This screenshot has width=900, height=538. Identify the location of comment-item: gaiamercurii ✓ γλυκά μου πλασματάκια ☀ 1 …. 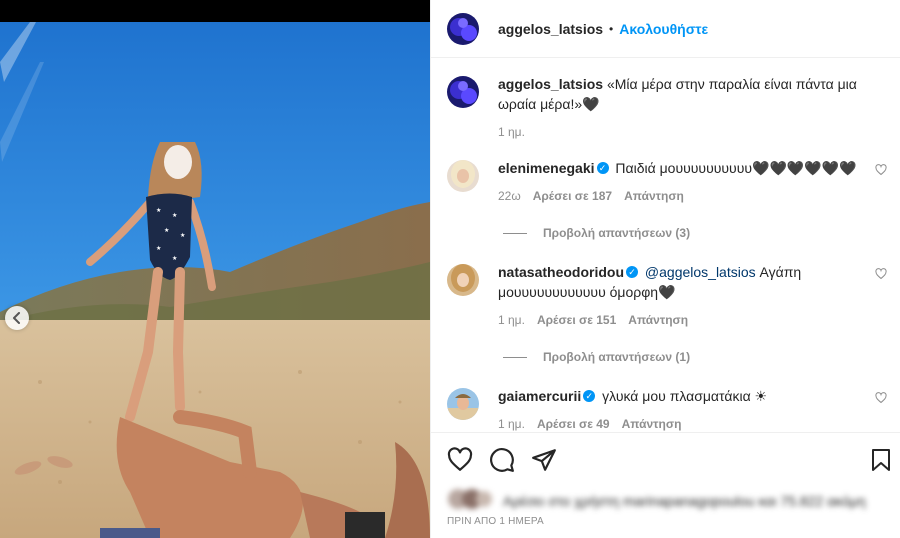
(667, 409).